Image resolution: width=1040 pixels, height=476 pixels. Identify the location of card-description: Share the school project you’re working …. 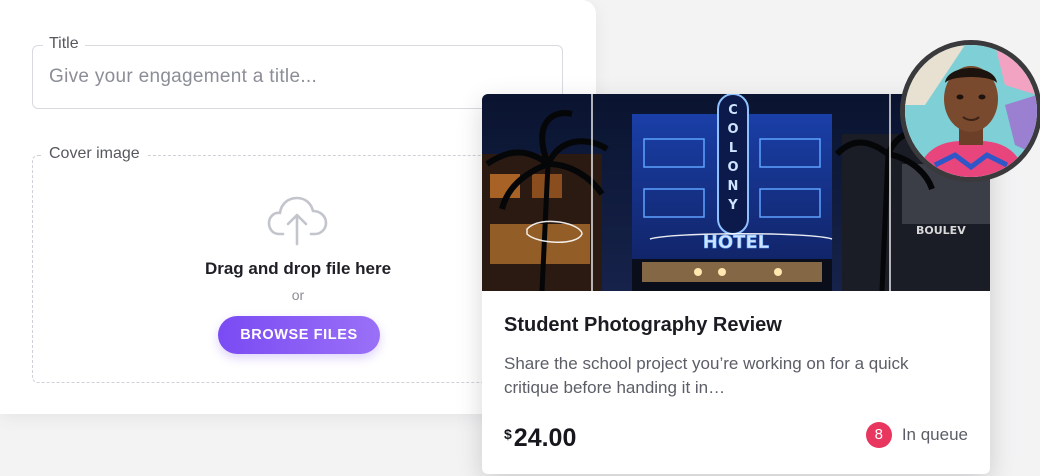
(706, 375).